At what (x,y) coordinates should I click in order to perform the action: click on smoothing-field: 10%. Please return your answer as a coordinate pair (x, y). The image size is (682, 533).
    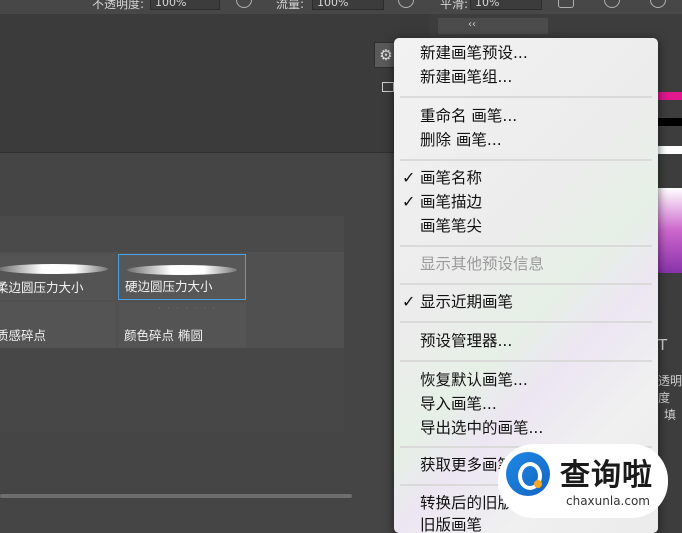
    Looking at the image, I should click on (506, 5).